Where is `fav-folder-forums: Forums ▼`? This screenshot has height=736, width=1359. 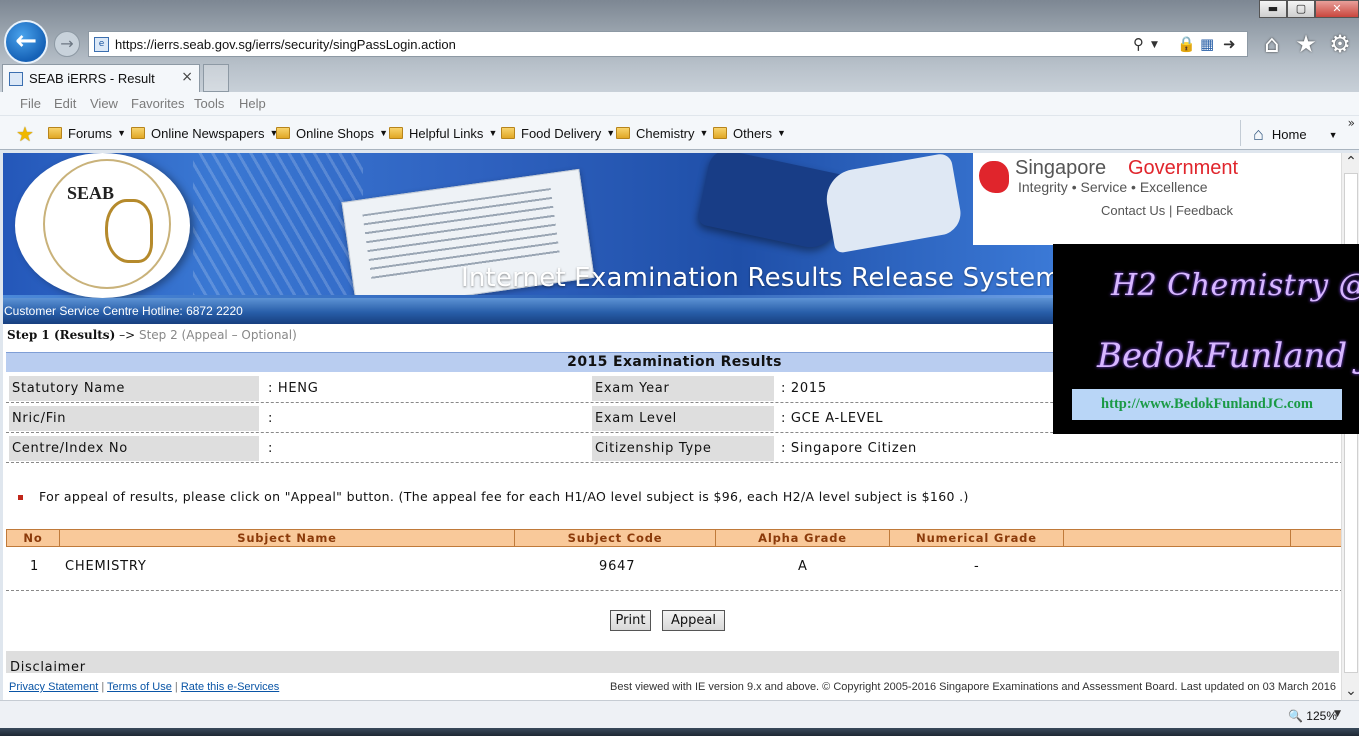
fav-folder-forums: Forums ▼ is located at coordinates (87, 133).